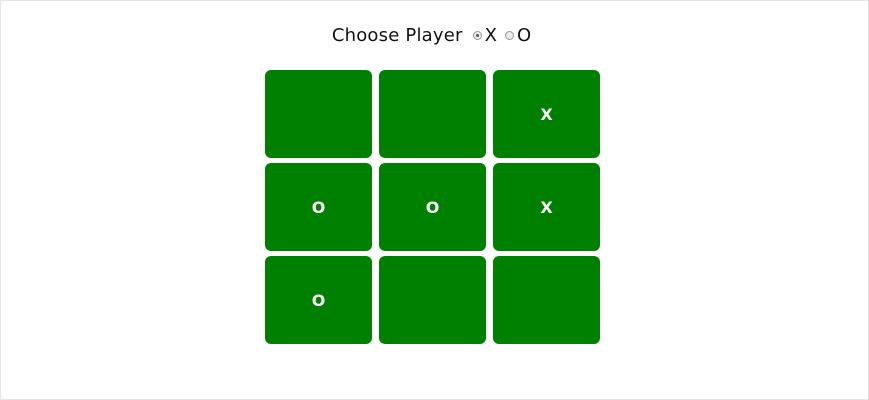  Describe the element at coordinates (509, 35) in the screenshot. I see `radio-o-button` at that location.